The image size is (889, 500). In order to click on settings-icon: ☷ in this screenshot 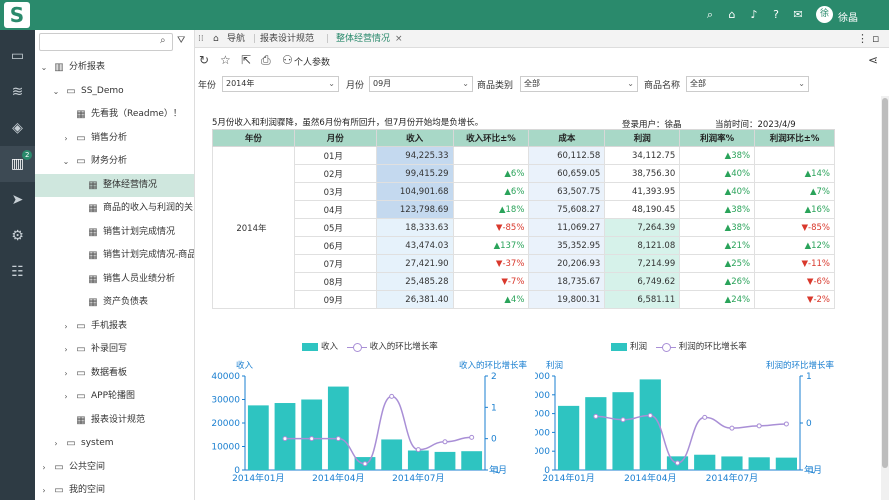, I will do `click(17, 272)`.